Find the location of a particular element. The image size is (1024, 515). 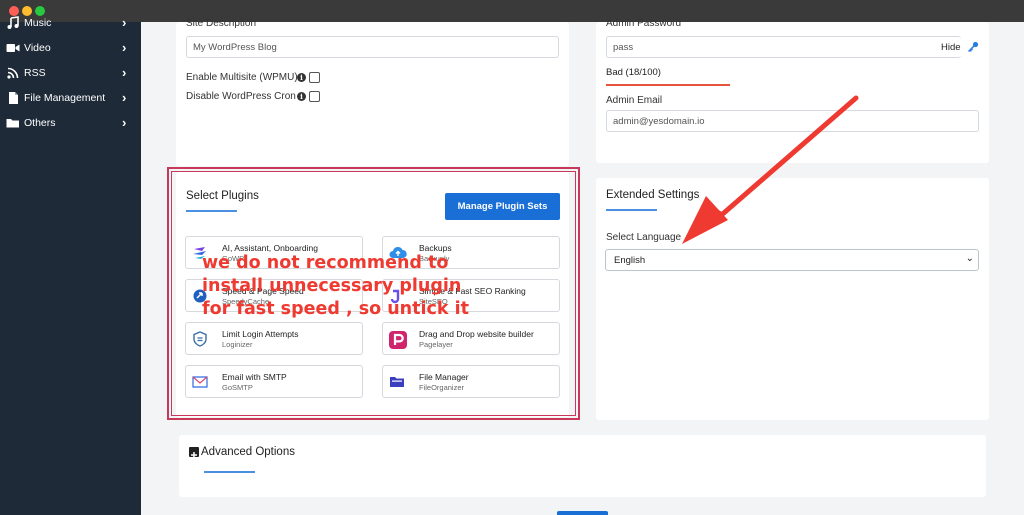

annotation-line: install unnecessary plugin is located at coordinates (332, 286).